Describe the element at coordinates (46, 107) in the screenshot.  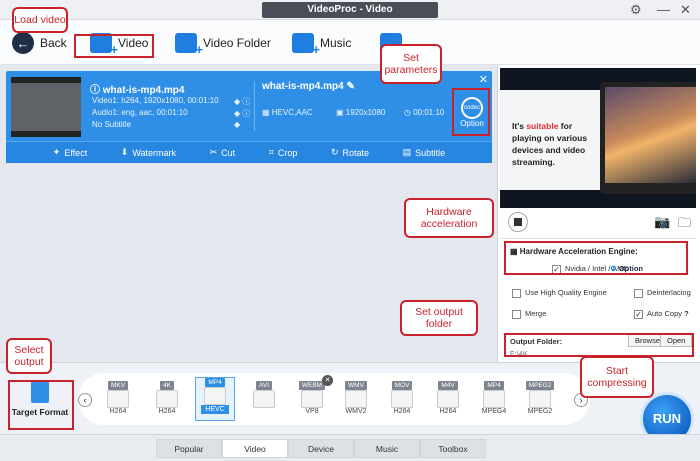
I see `video-thumbnail` at that location.